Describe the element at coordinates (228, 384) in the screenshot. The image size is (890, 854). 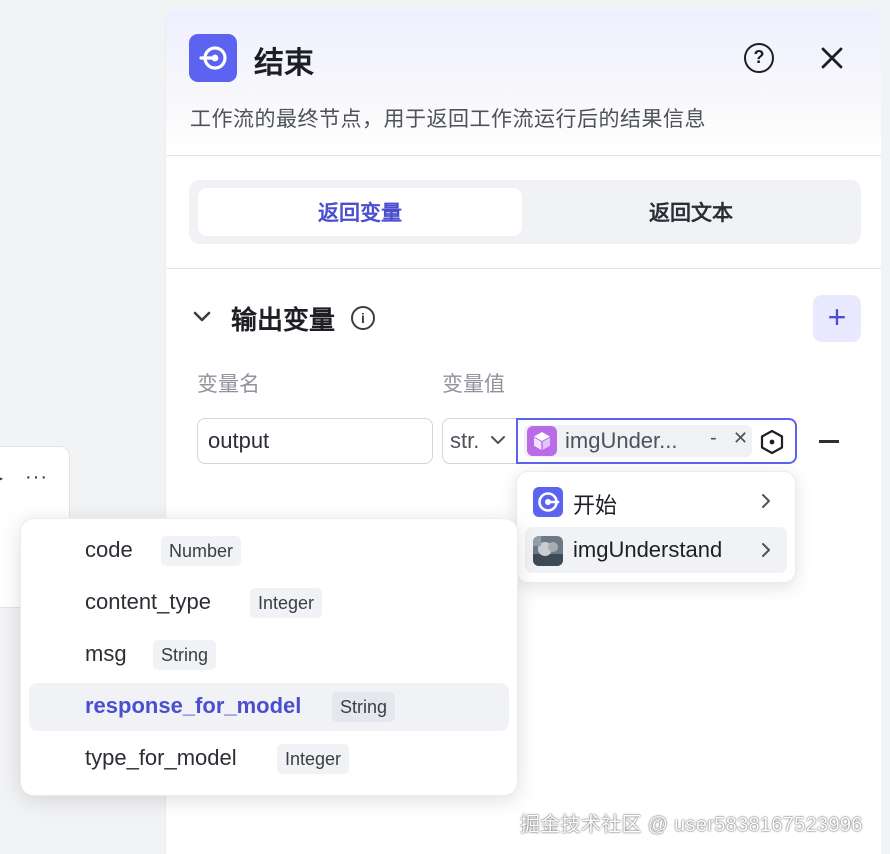
I see `column-label-name: 变量名` at that location.